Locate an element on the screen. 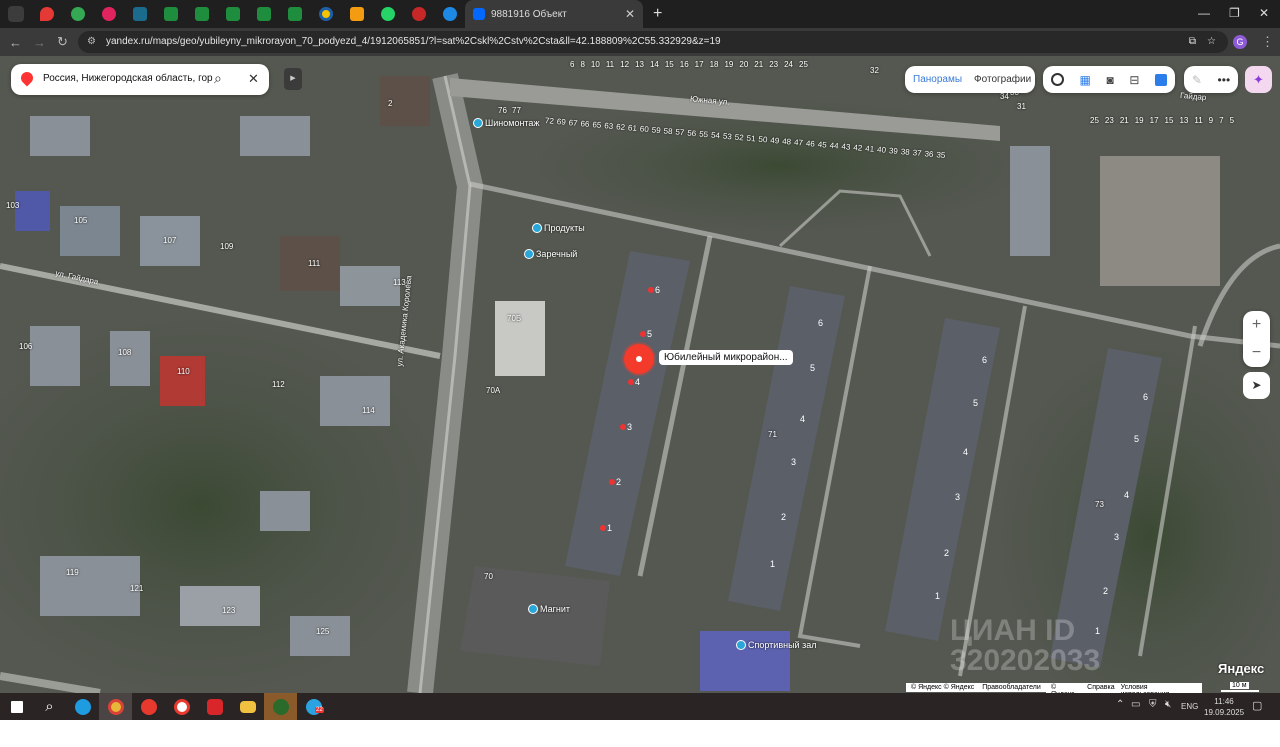 The image size is (1280, 747). poi-grocery: Продукты is located at coordinates (558, 228).